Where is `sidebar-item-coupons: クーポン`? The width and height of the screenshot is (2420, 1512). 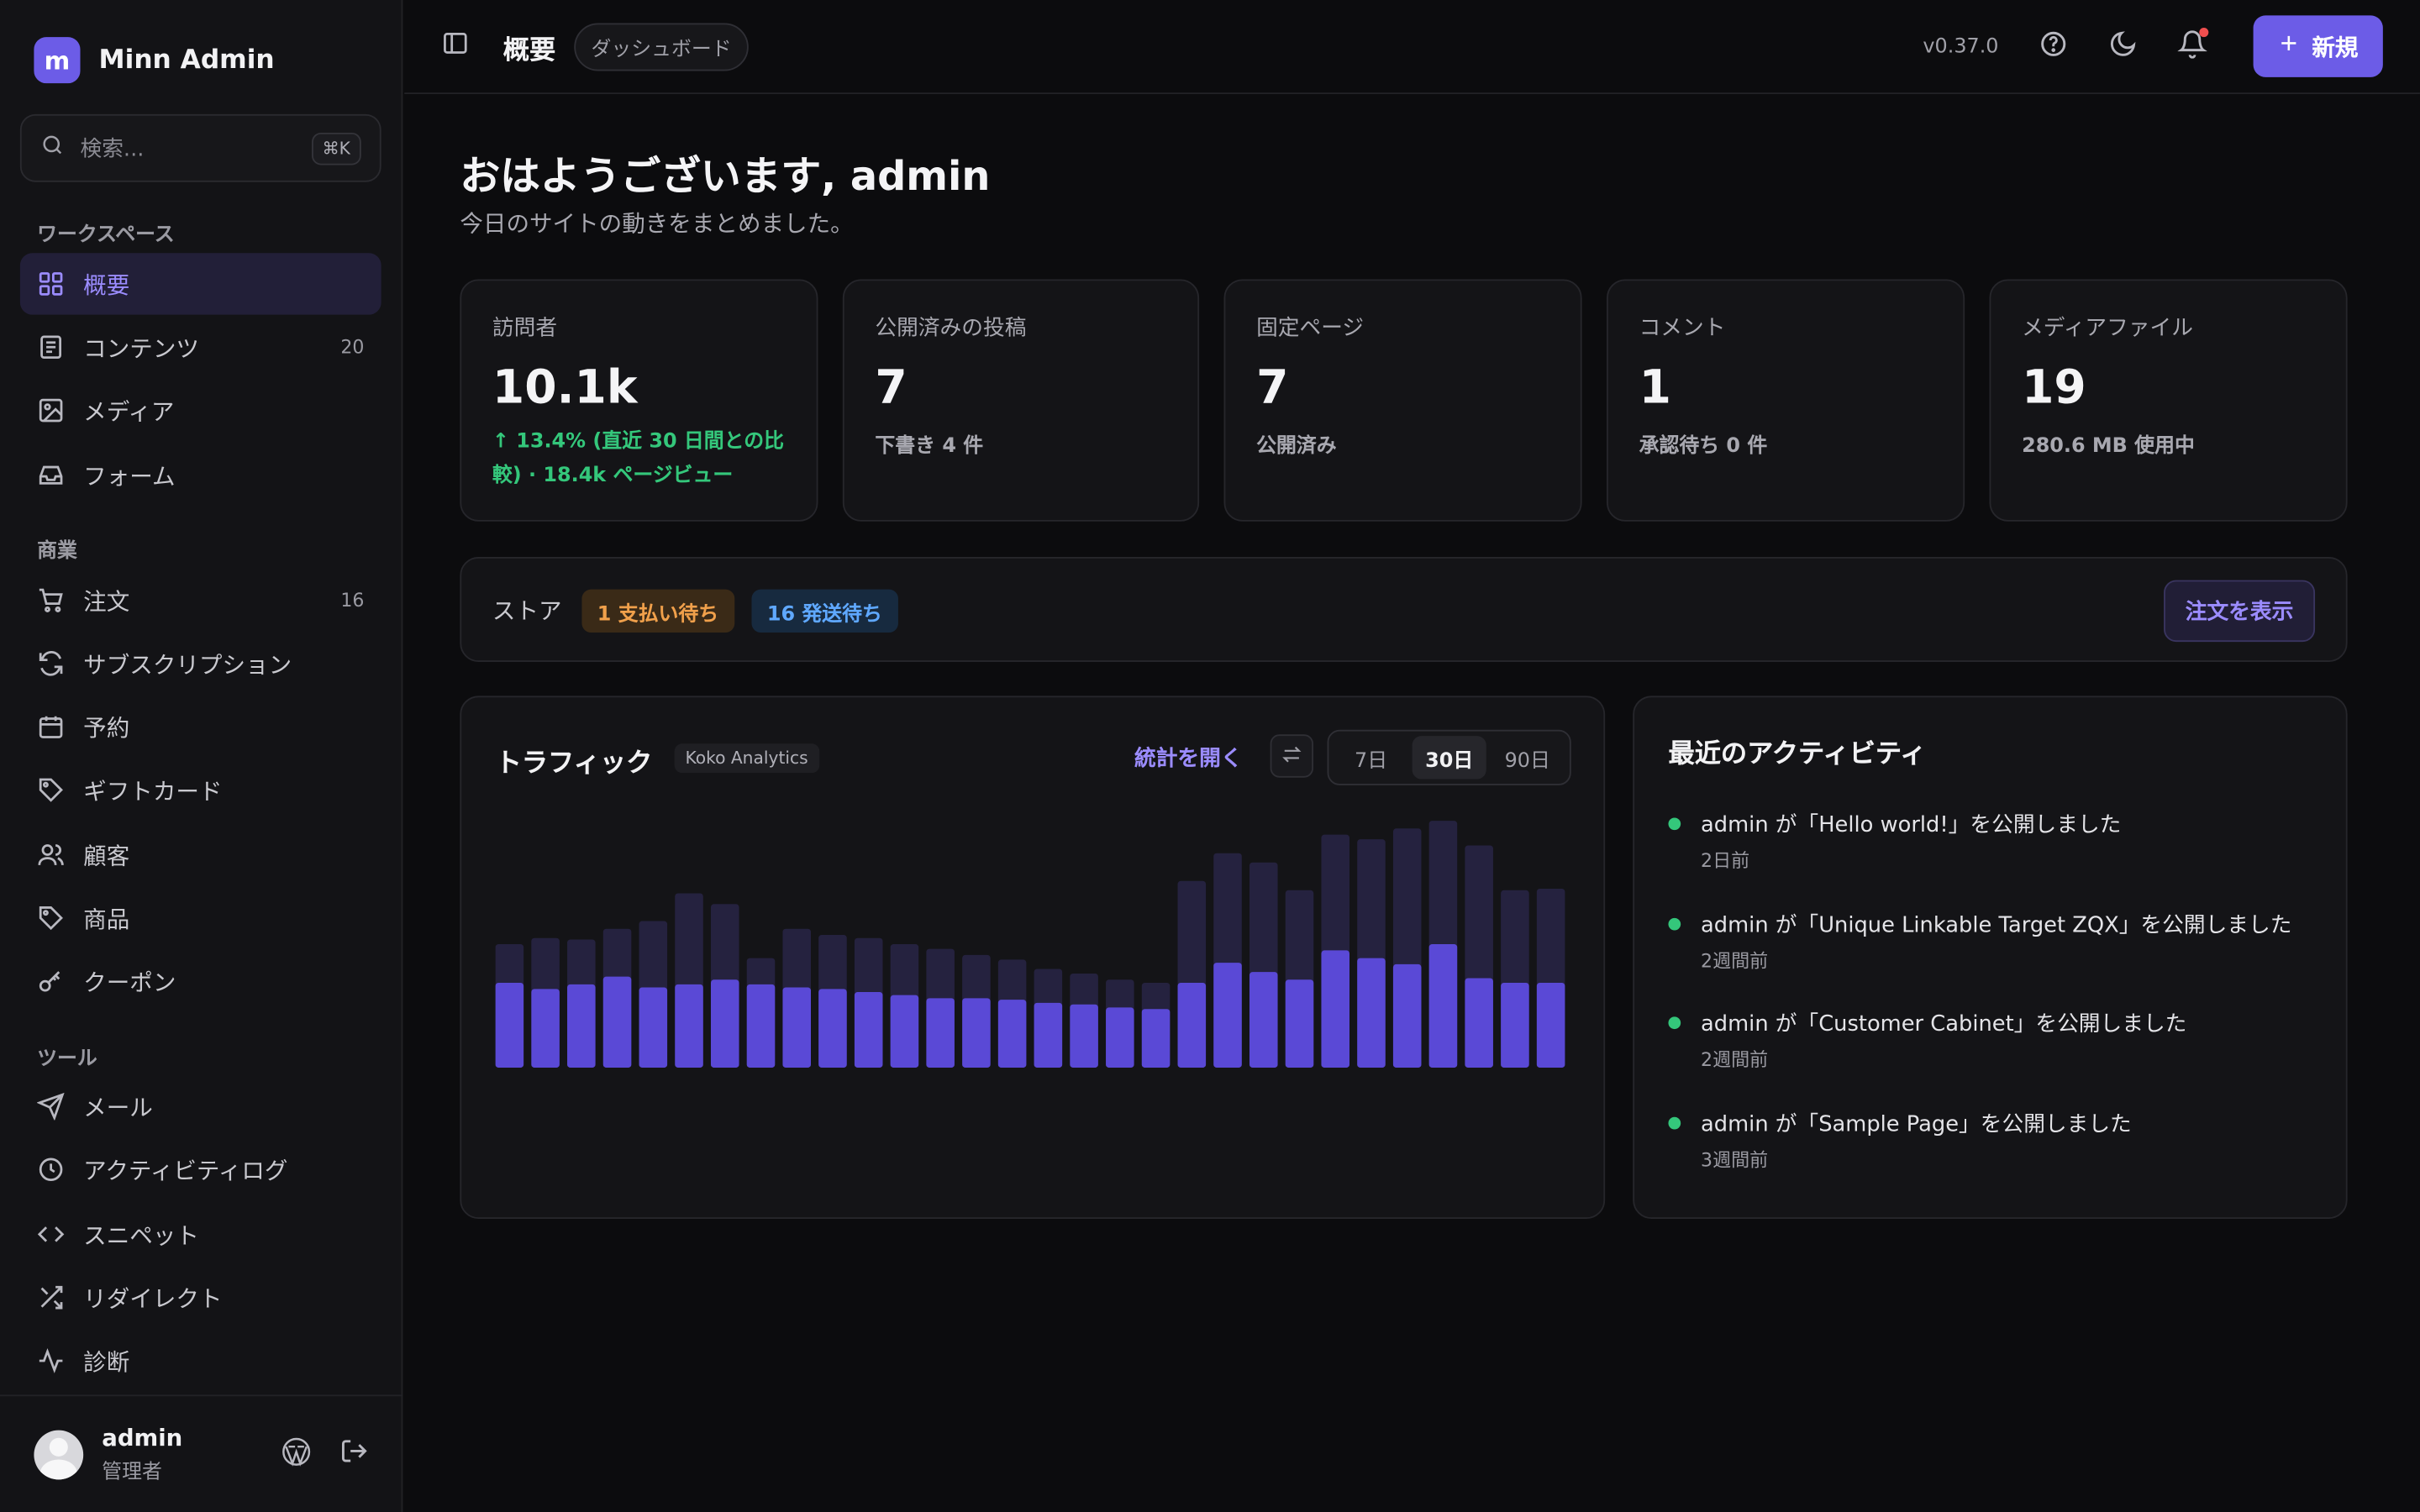
sidebar-item-coupons: クーポン is located at coordinates (200, 980).